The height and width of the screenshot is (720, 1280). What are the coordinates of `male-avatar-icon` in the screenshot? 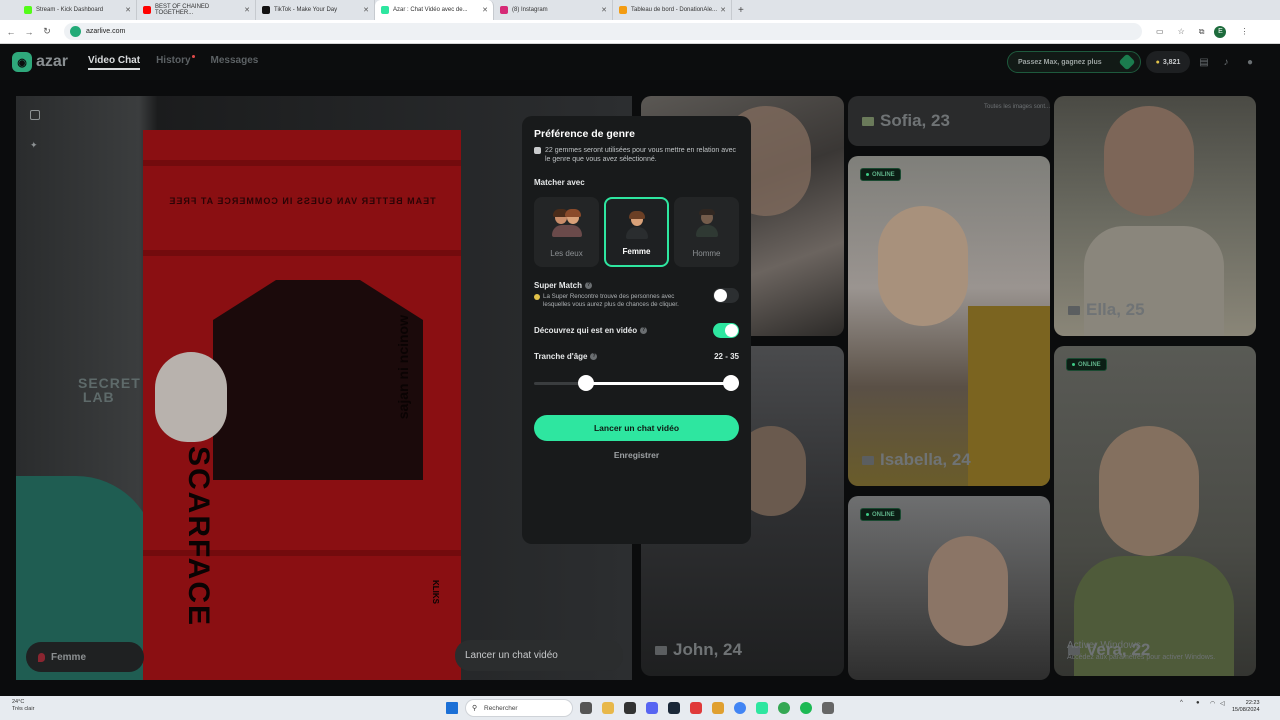 It's located at (707, 224).